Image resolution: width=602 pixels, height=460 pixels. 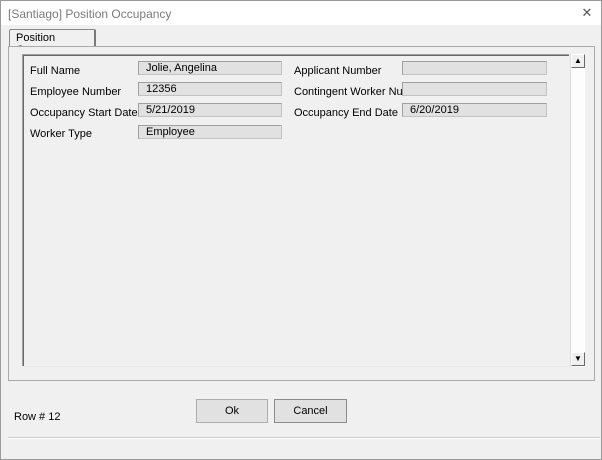 I want to click on title-bar: [Santiago] Position Occupancy ✕, so click(x=301, y=13).